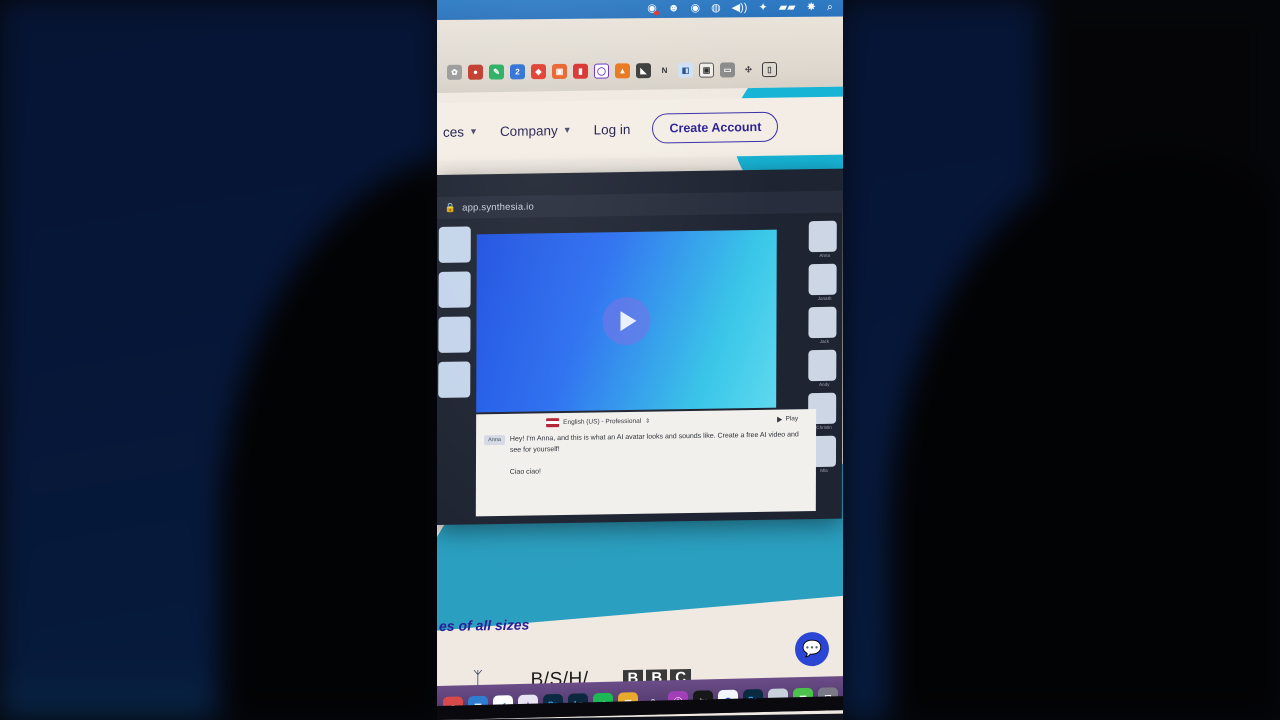  What do you see at coordinates (824, 341) in the screenshot?
I see `avatar-name: Jack` at bounding box center [824, 341].